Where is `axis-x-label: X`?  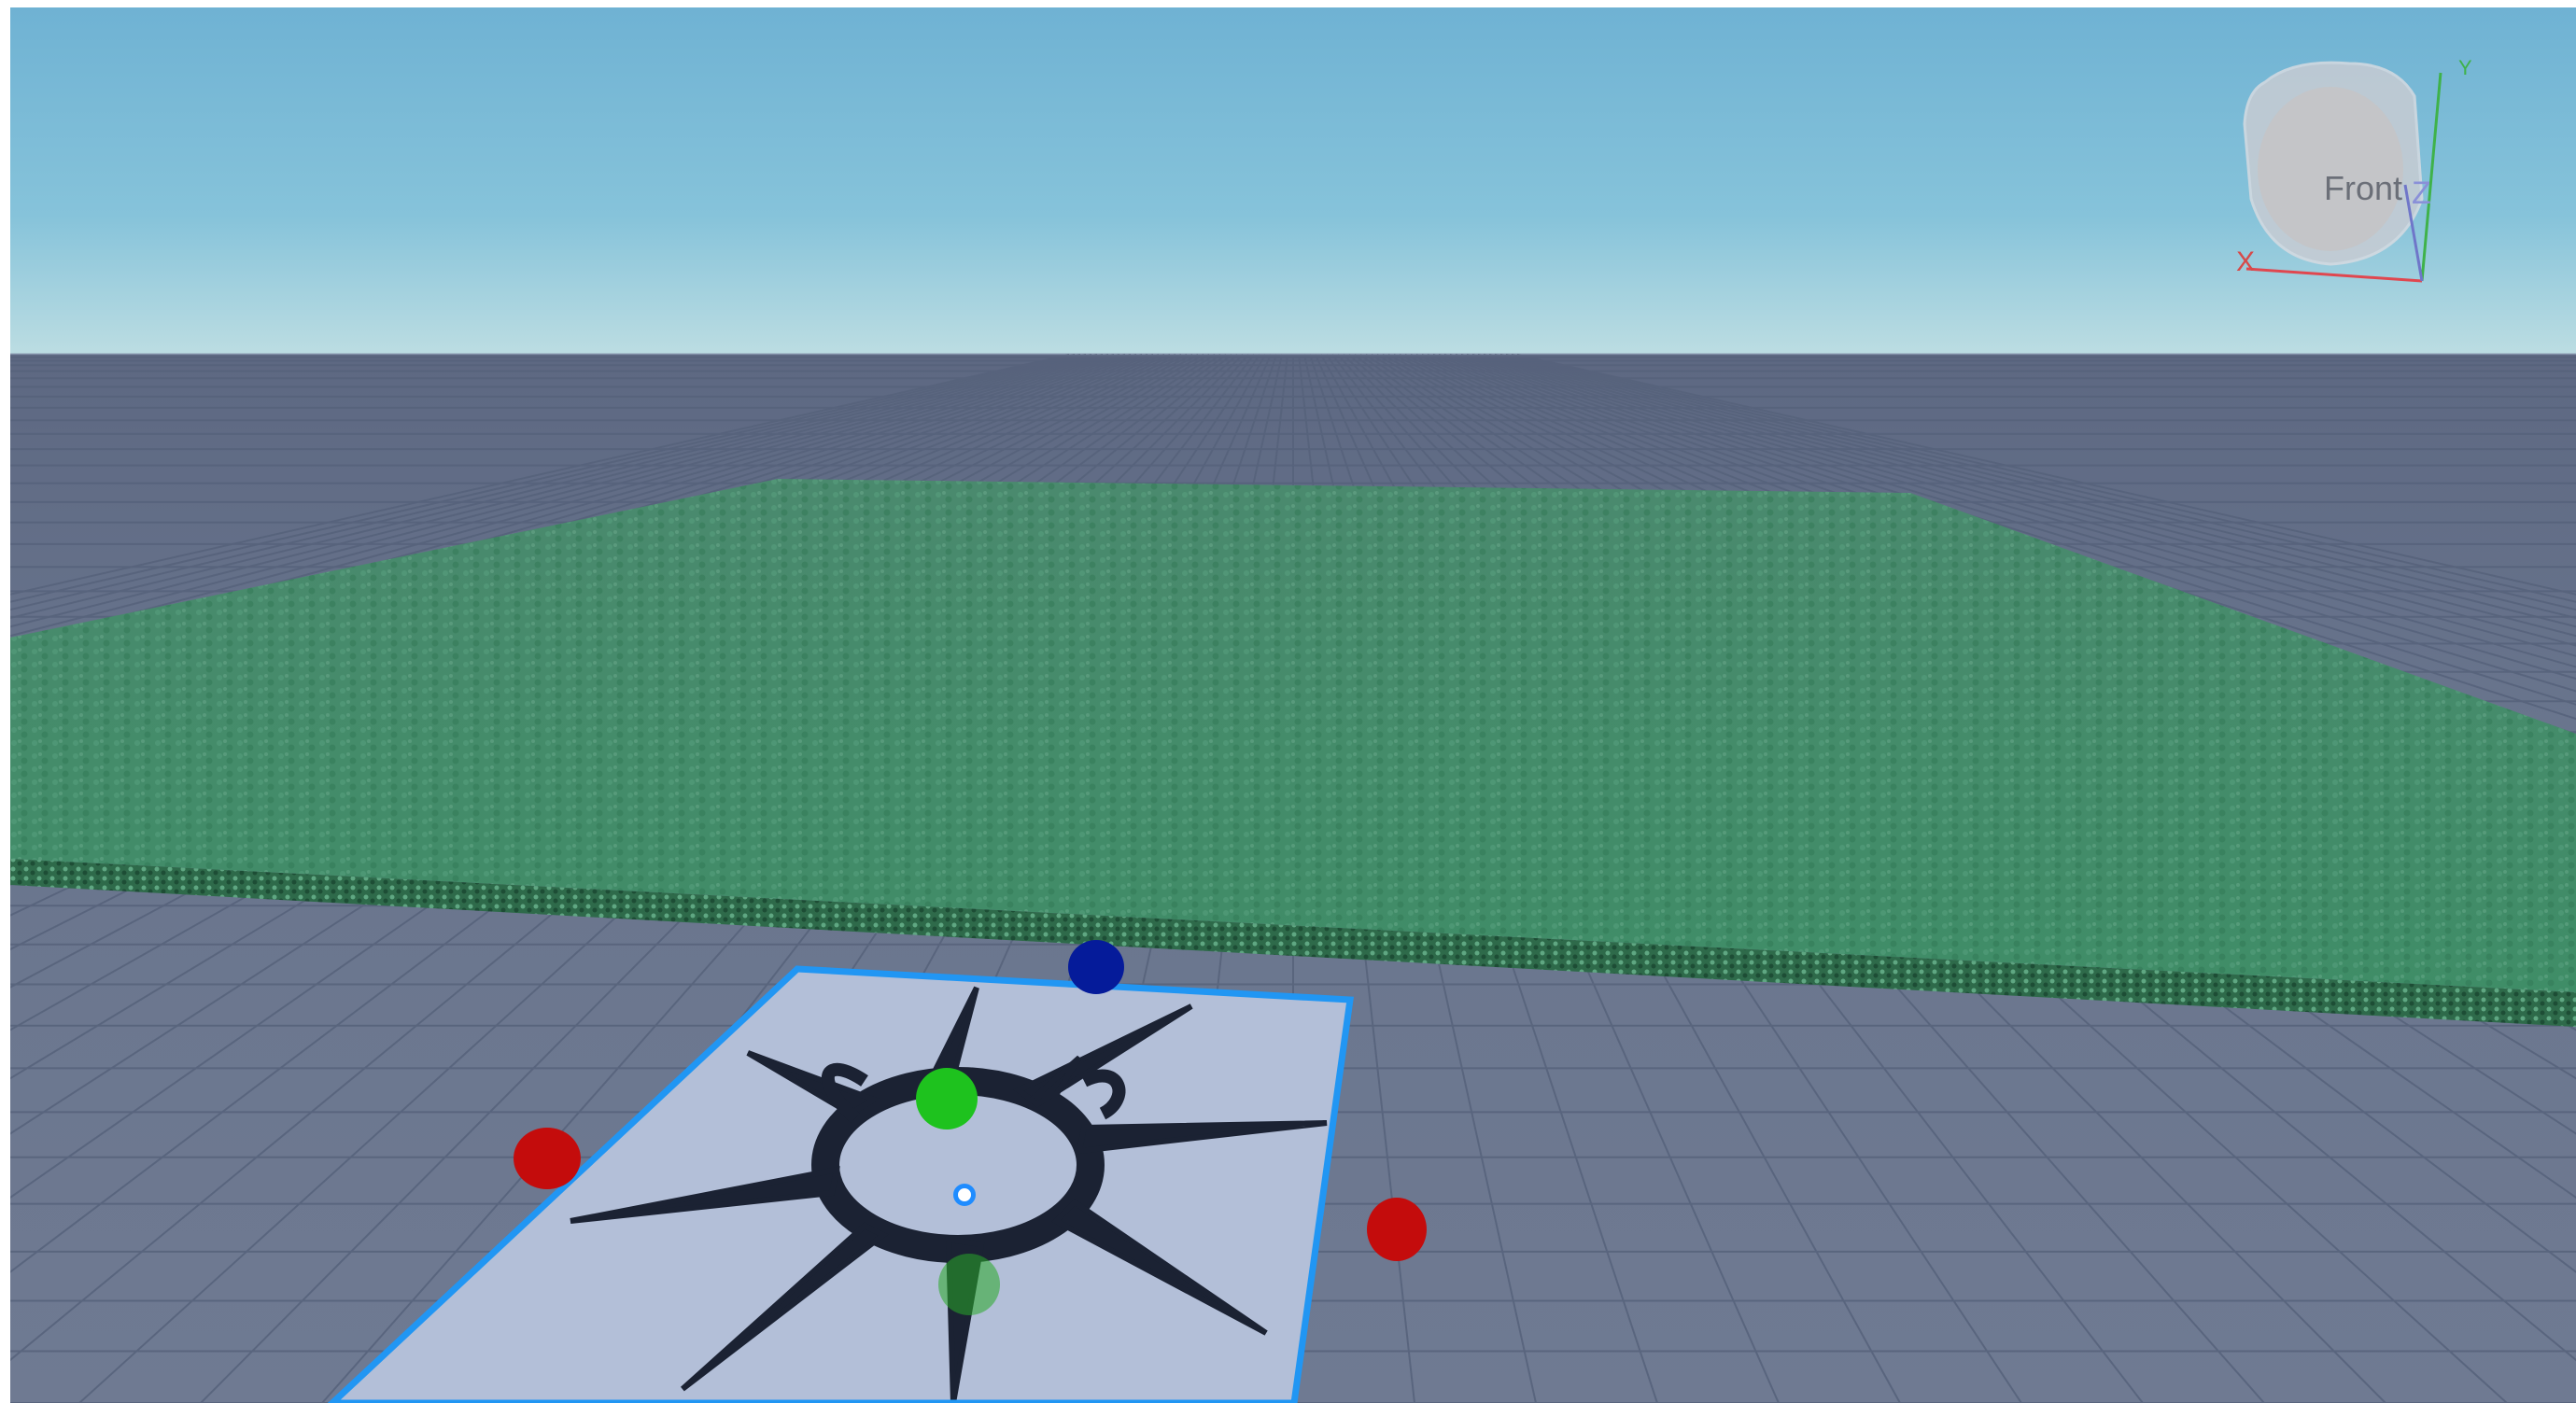 axis-x-label: X is located at coordinates (2246, 261).